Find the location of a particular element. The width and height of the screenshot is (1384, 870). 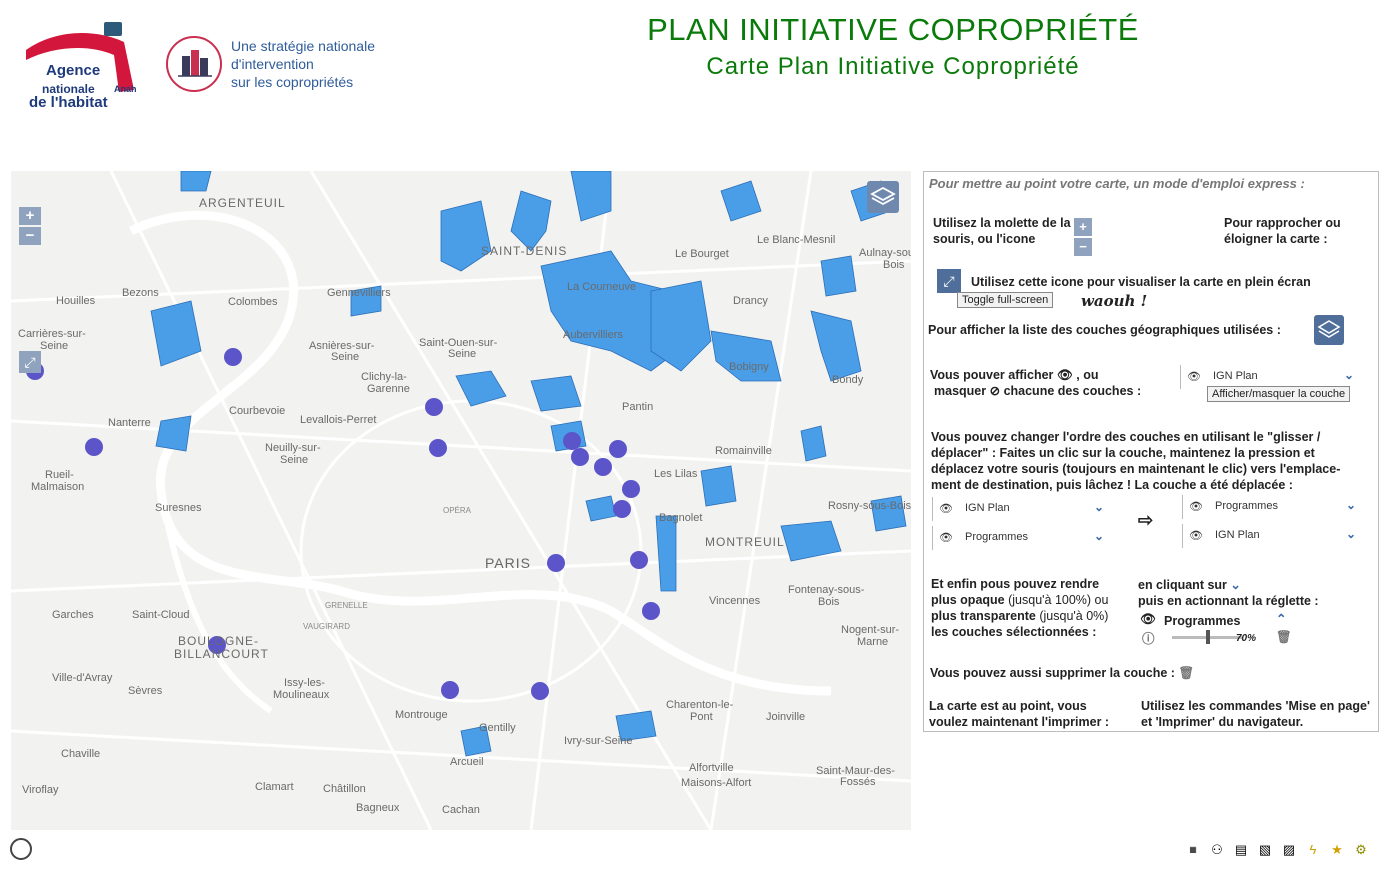

anah-logo-tag: Anah is located at coordinates (125, 89).